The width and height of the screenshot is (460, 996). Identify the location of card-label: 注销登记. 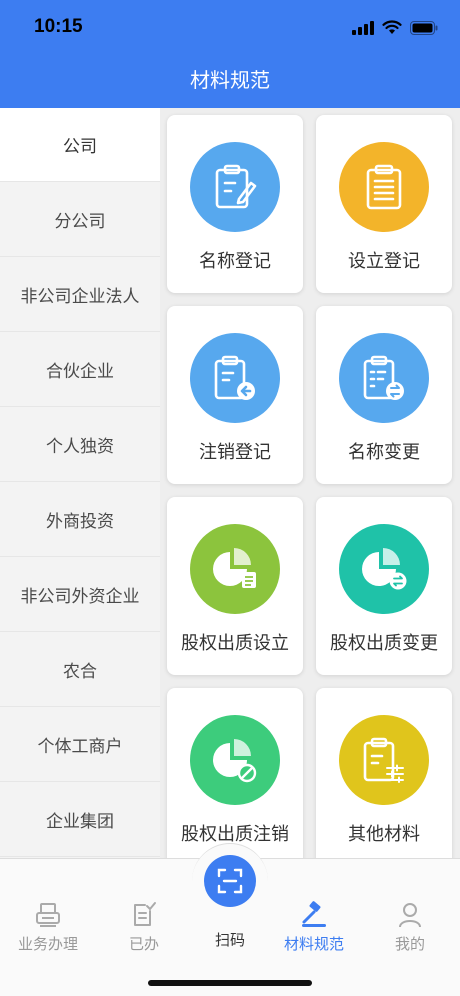
(235, 452).